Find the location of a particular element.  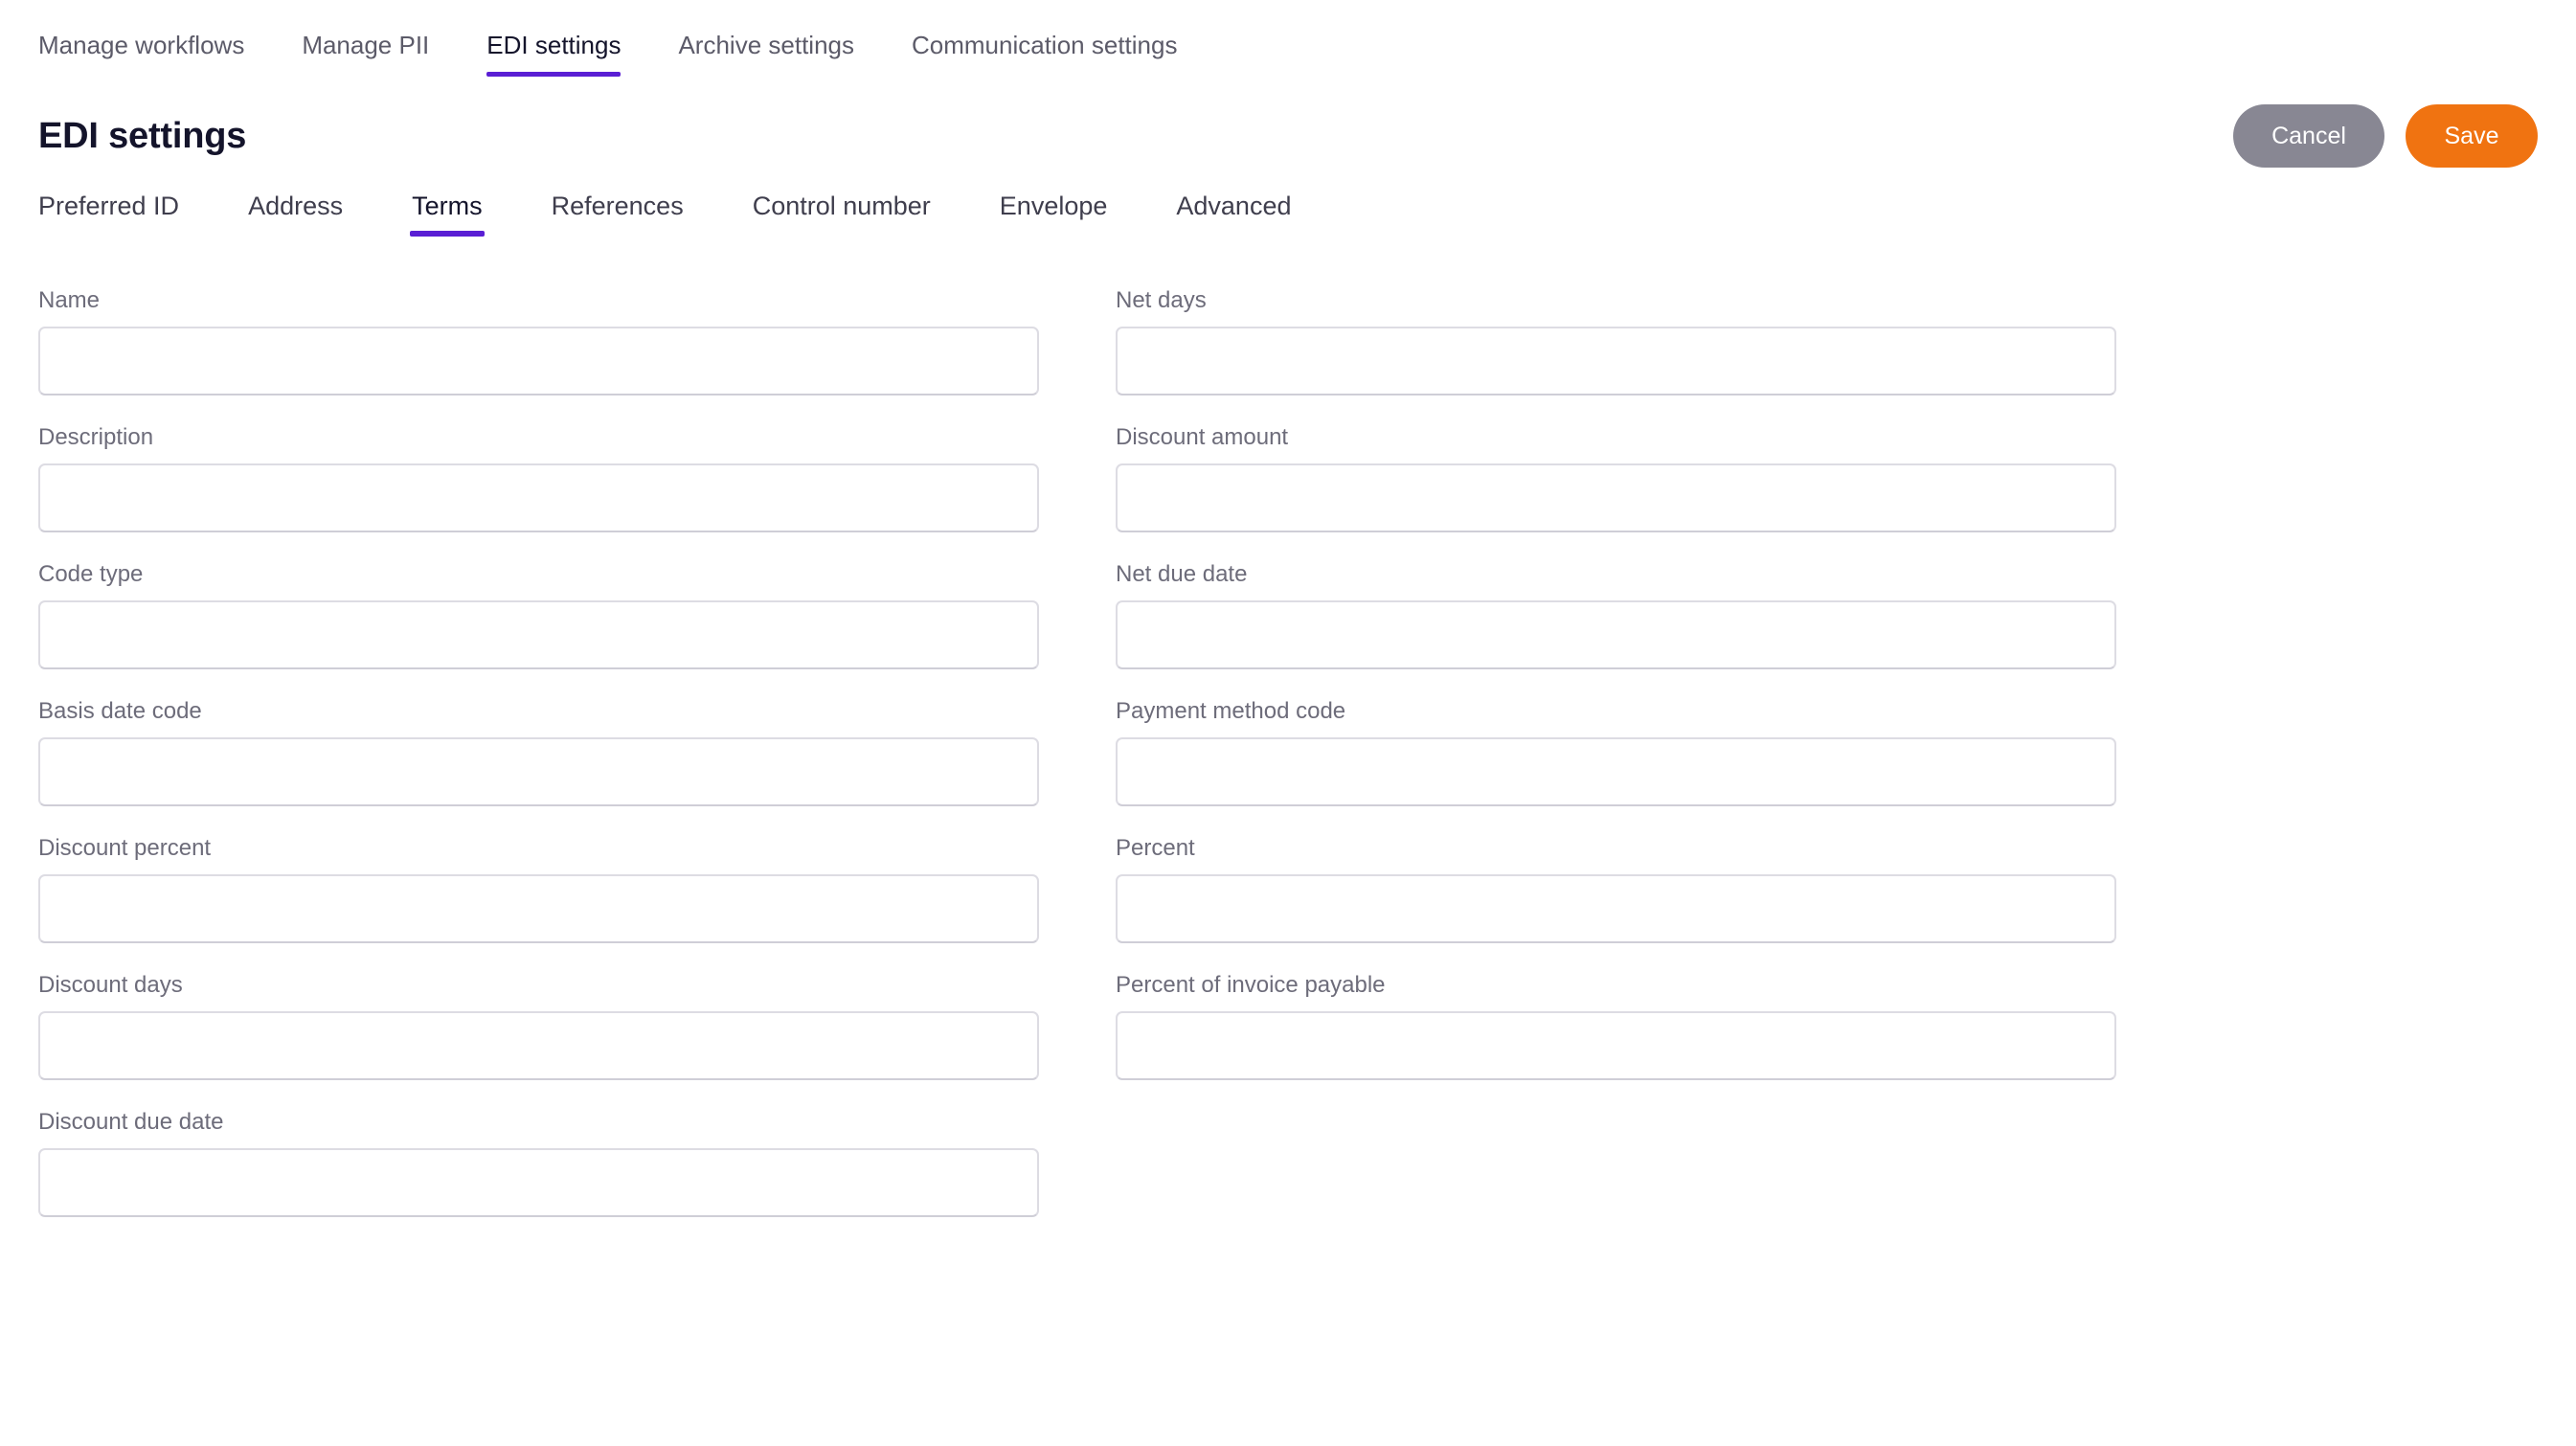

tab-label: Advanced is located at coordinates (1234, 206).